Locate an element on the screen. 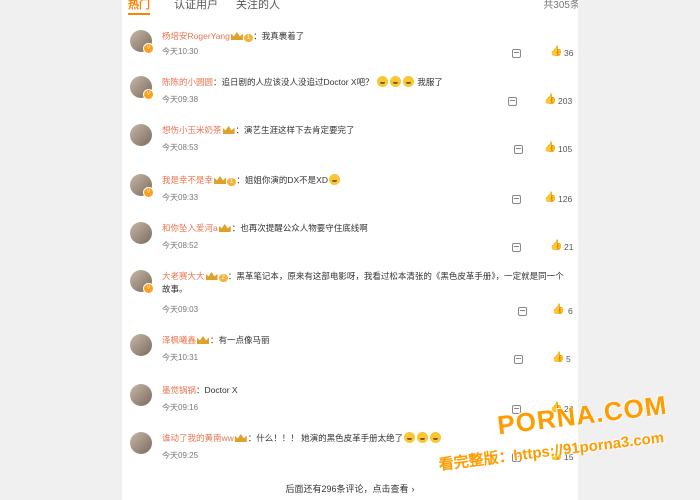  comment-suffix: 我服了 is located at coordinates (430, 82).